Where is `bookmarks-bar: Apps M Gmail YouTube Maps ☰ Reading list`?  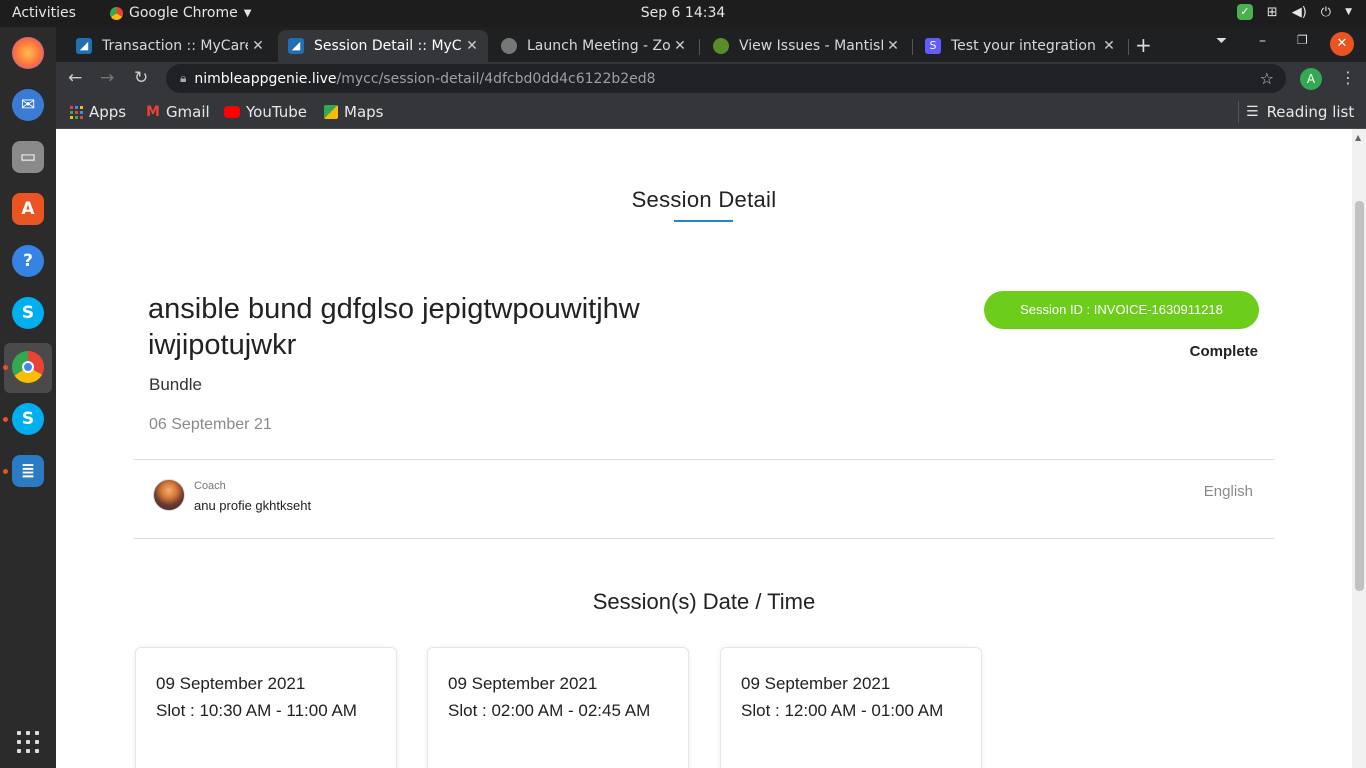
bookmarks-bar: Apps M Gmail YouTube Maps ☰ Reading list is located at coordinates (711, 112).